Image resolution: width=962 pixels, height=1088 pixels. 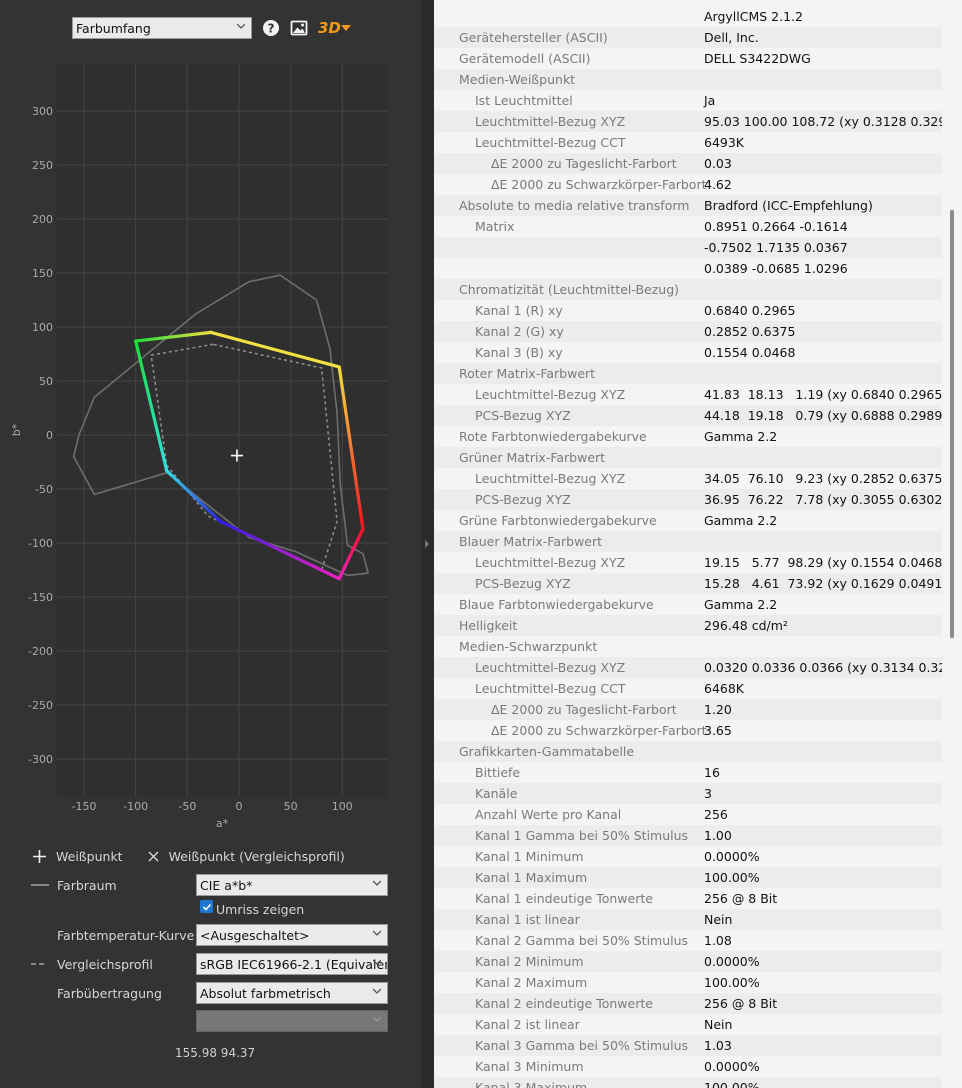 I want to click on info-value: 0.6840 0.2965, so click(x=750, y=310).